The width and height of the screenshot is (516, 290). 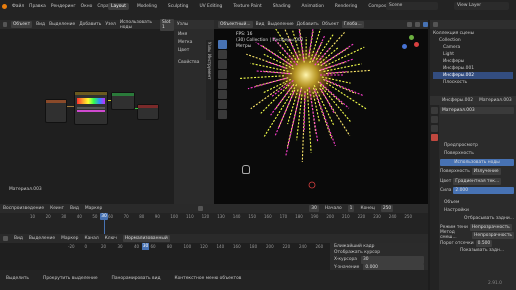 I want to click on surface-value: Излучение, so click(x=486, y=171).